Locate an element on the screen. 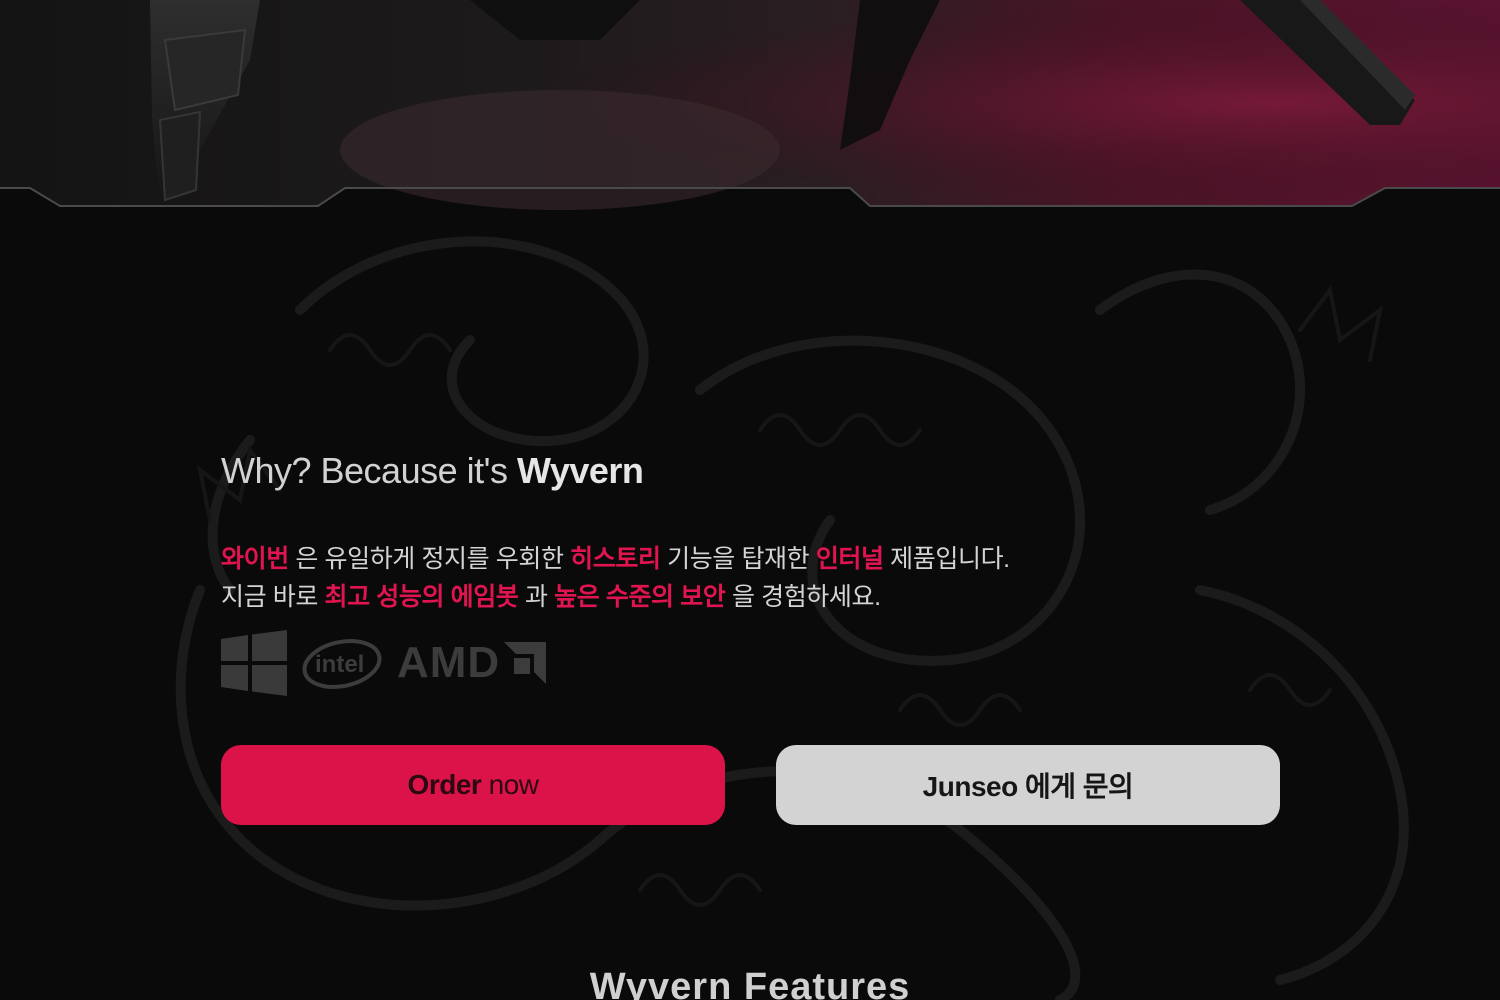  highlight-text: 인터널 is located at coordinates (849, 559).